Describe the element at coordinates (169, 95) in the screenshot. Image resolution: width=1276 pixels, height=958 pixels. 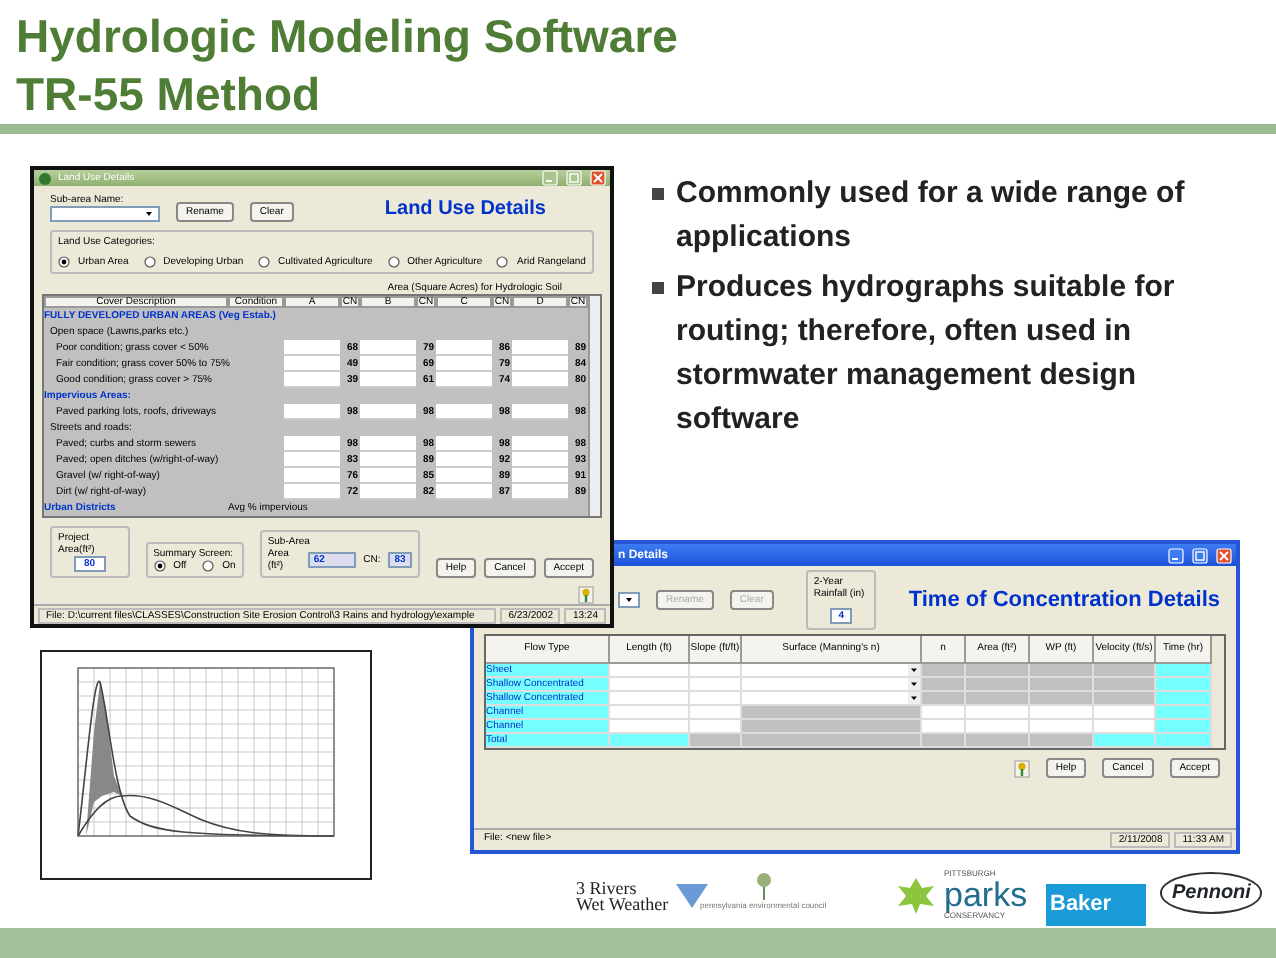
I see `slide-title: TR-55 Method` at that location.